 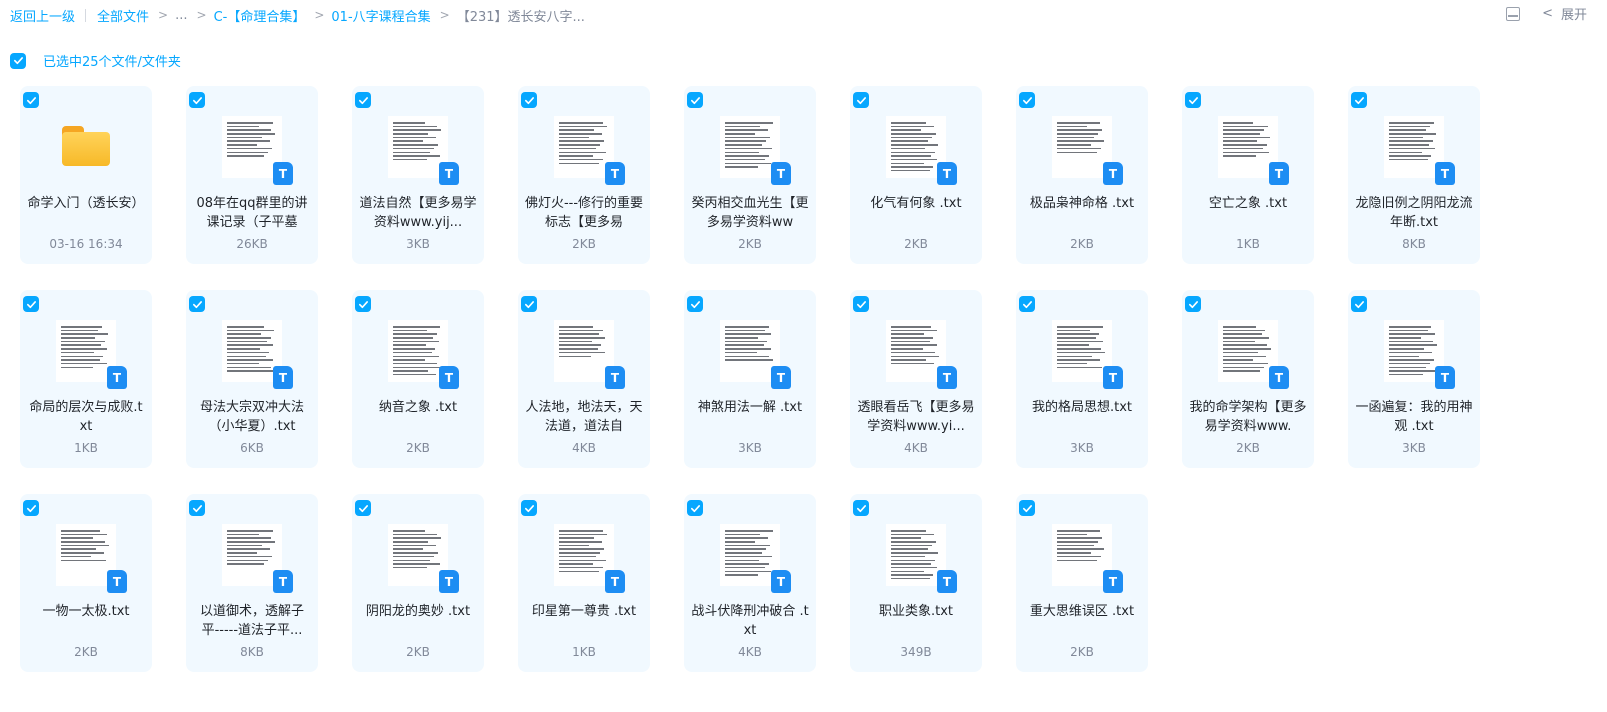 What do you see at coordinates (123, 15) in the screenshot?
I see `breadcrumb-root: 全部文件` at bounding box center [123, 15].